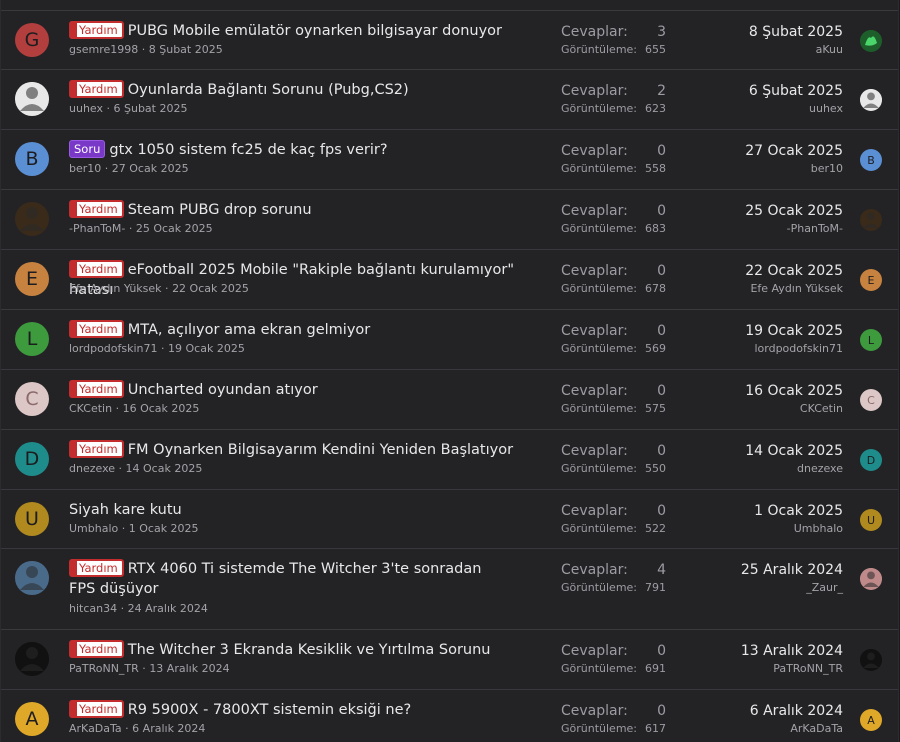 This screenshot has height=742, width=900. Describe the element at coordinates (32, 159) in the screenshot. I see `author-avatar: B` at that location.